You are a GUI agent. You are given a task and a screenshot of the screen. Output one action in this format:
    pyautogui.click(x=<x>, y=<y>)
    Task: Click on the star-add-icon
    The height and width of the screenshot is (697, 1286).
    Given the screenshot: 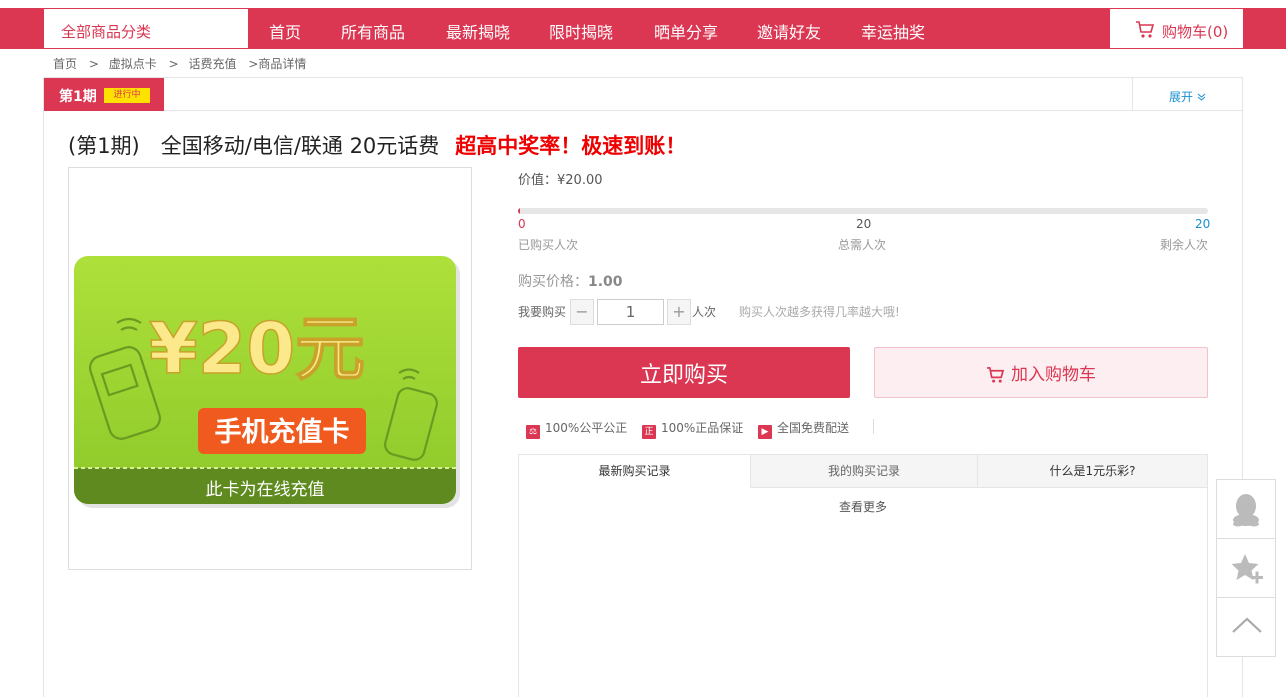 What is the action you would take?
    pyautogui.click(x=1247, y=569)
    